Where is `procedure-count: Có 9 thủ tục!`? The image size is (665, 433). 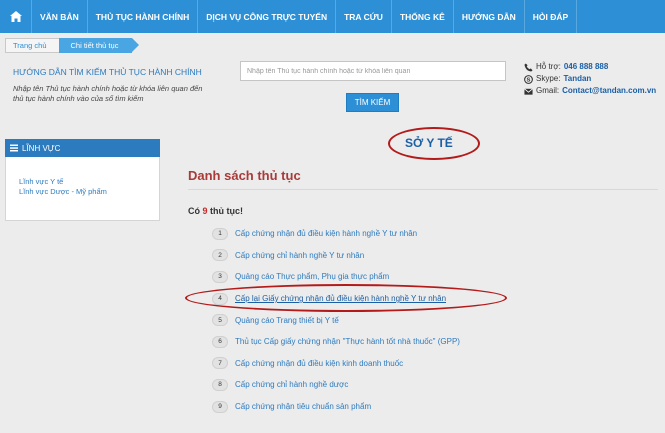 procedure-count: Có 9 thủ tục! is located at coordinates (215, 211).